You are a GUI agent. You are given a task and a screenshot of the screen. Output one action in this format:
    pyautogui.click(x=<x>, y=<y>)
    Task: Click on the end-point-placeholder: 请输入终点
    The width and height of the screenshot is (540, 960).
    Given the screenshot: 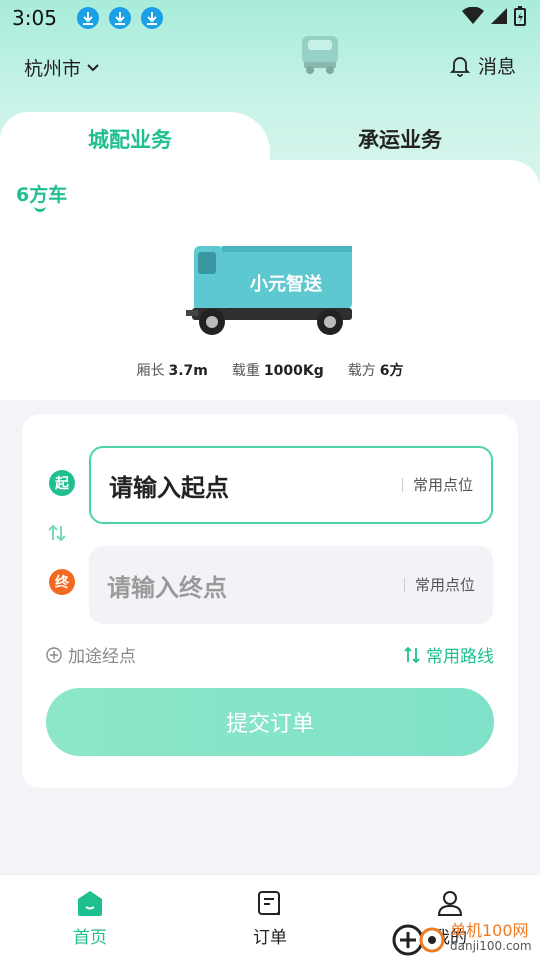 What is the action you would take?
    pyautogui.click(x=167, y=587)
    